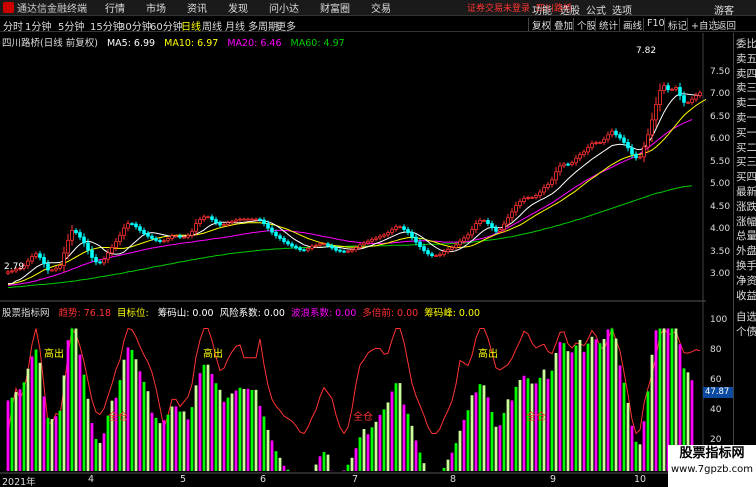 The height and width of the screenshot is (487, 756). I want to click on menu-news: 资讯, so click(197, 7).